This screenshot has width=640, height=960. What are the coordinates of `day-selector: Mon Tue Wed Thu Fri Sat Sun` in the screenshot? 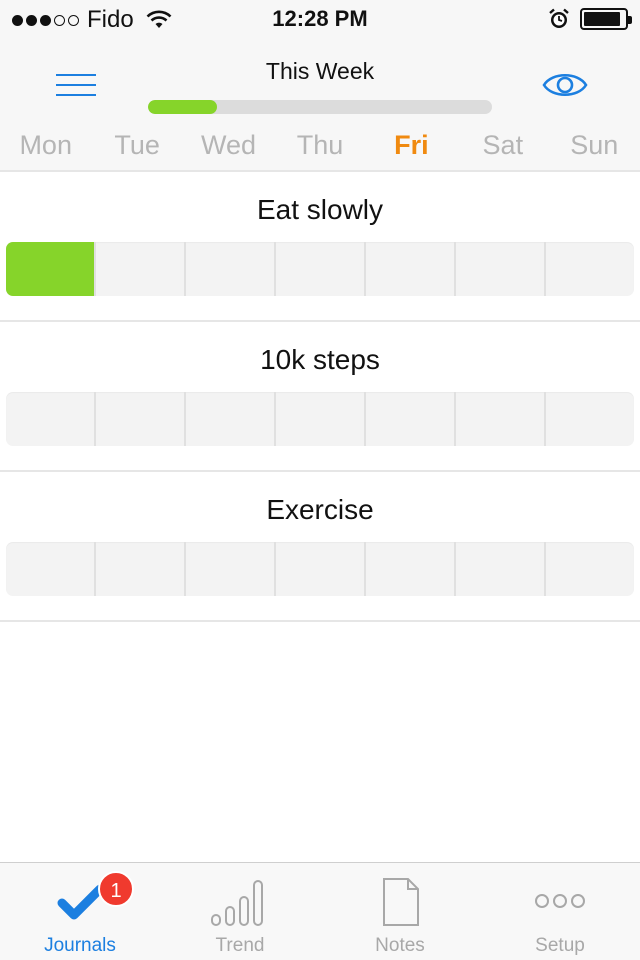 It's located at (320, 148).